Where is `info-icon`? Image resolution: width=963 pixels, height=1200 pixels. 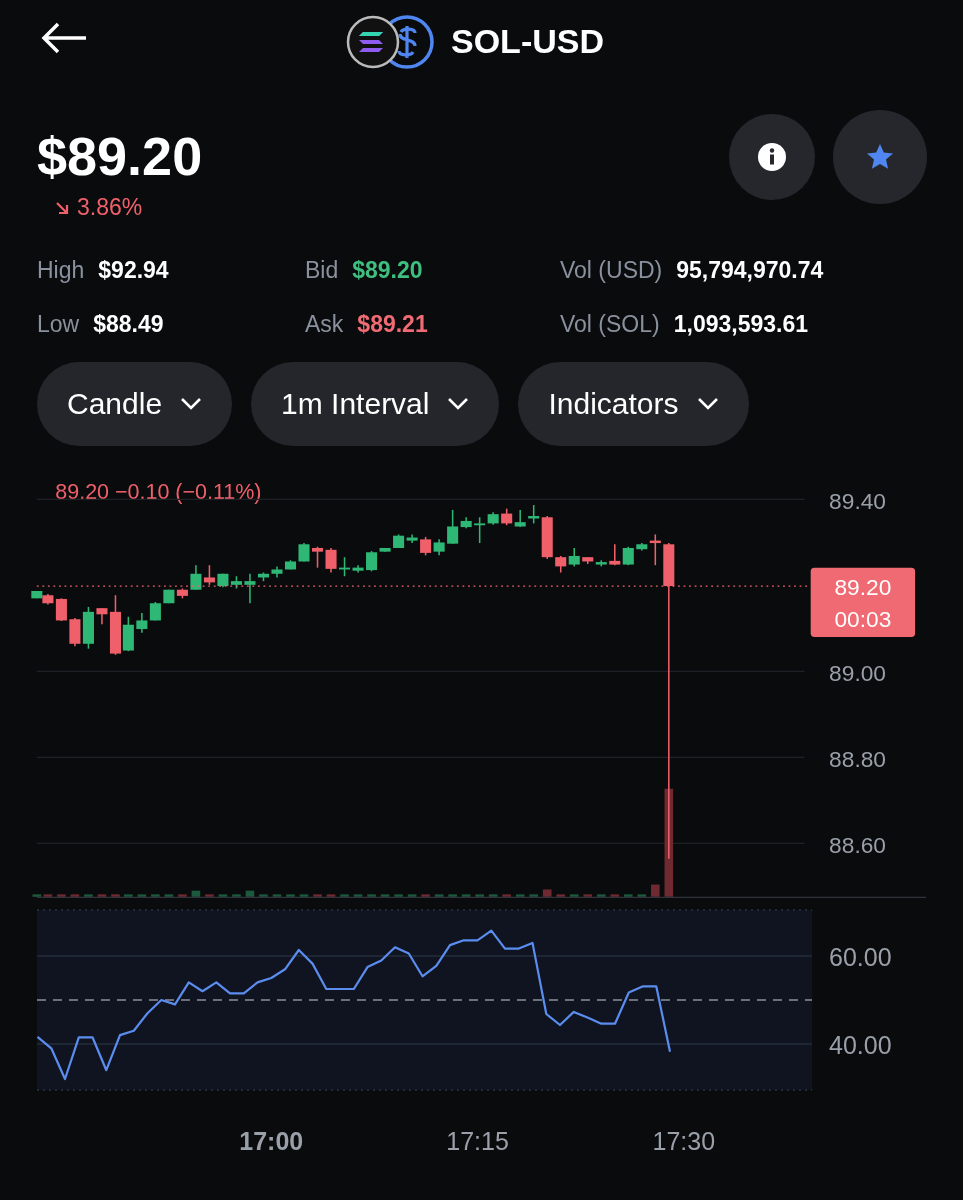
info-icon is located at coordinates (772, 157).